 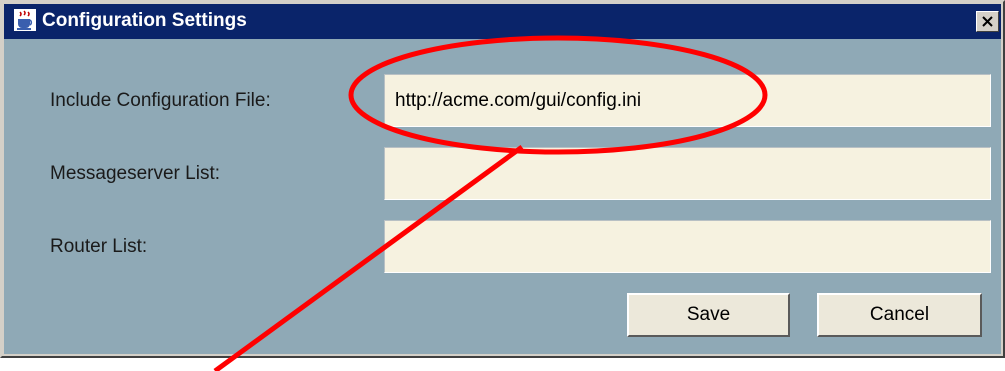 What do you see at coordinates (708, 315) in the screenshot?
I see `save-button: Save` at bounding box center [708, 315].